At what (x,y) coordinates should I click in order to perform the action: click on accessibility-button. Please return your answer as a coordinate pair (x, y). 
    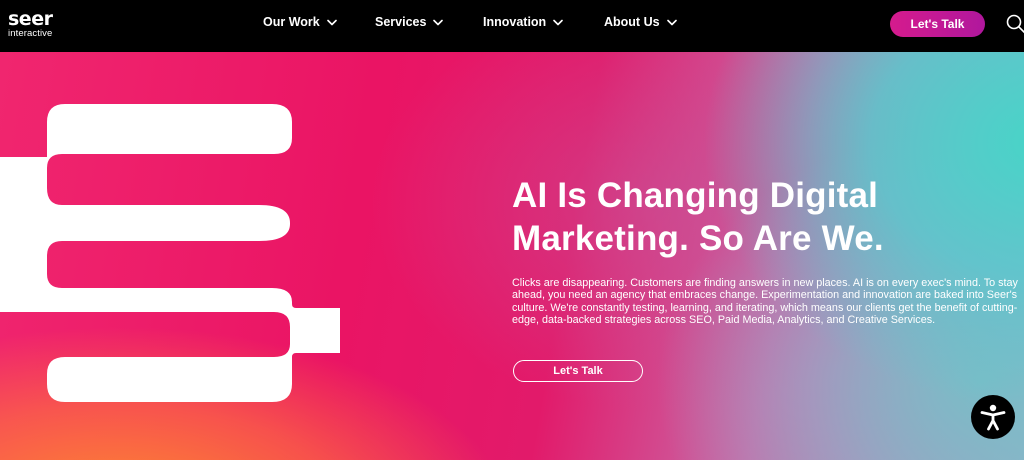
    Looking at the image, I should click on (993, 417).